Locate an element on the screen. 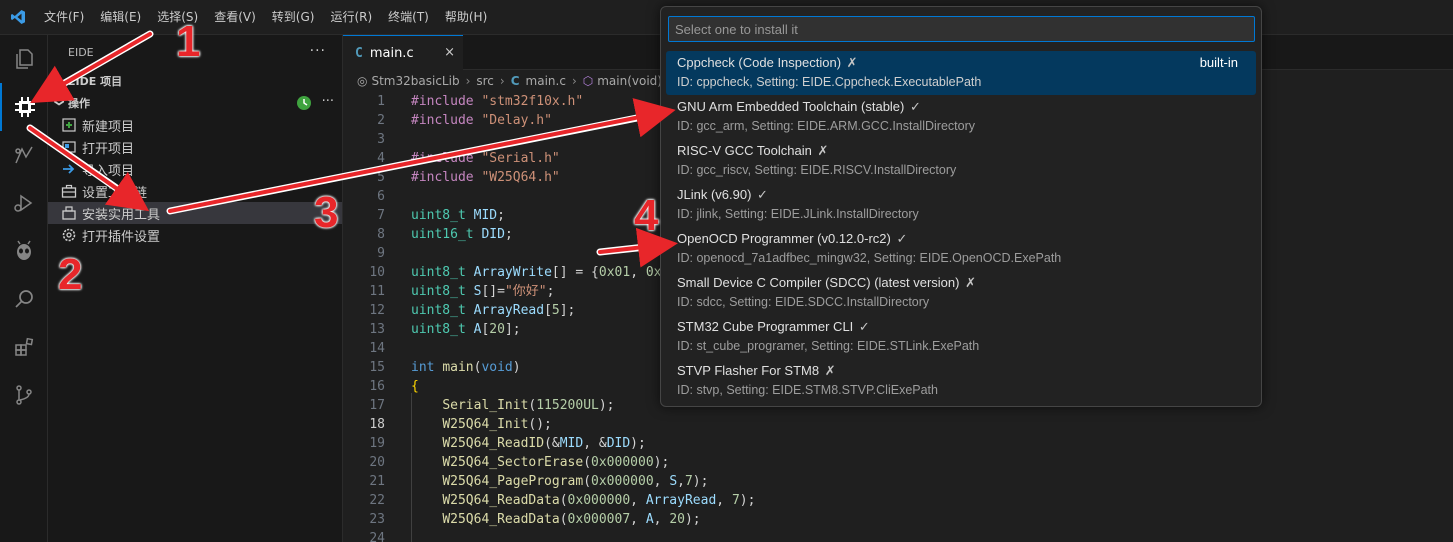 The height and width of the screenshot is (542, 1453). code-token: , is located at coordinates (661, 481).